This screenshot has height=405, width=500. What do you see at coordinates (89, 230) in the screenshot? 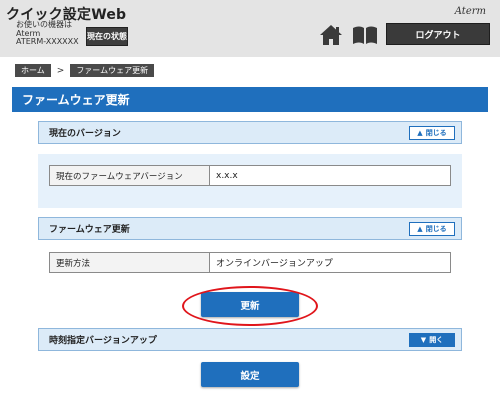
I see `section-title: ファームウェア更新` at bounding box center [89, 230].